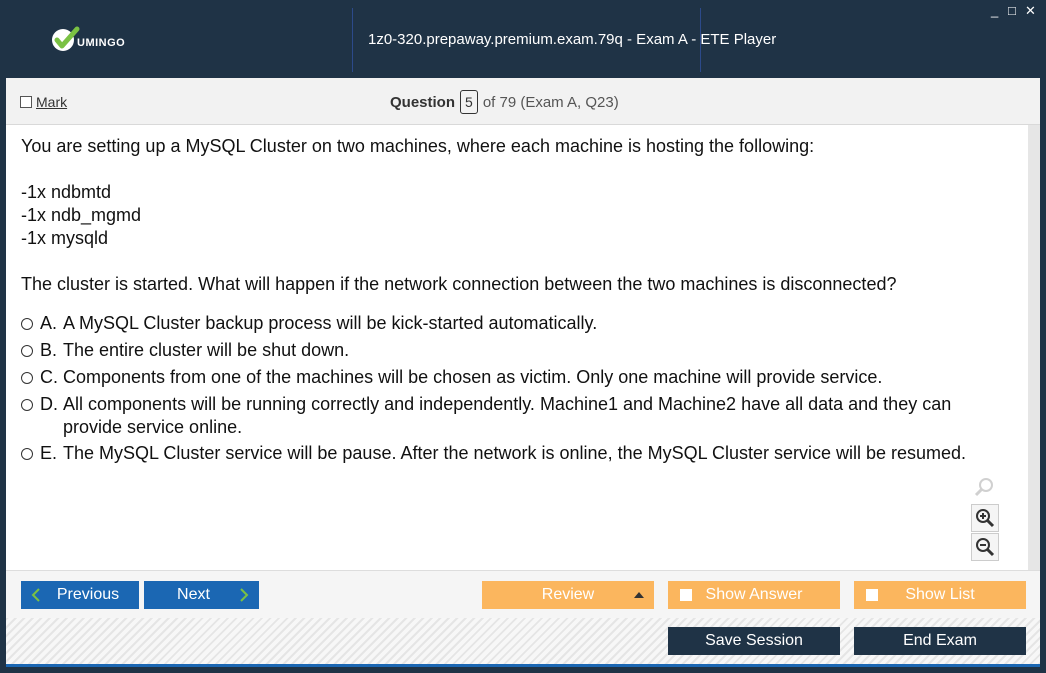  I want to click on review-label: Review, so click(568, 594).